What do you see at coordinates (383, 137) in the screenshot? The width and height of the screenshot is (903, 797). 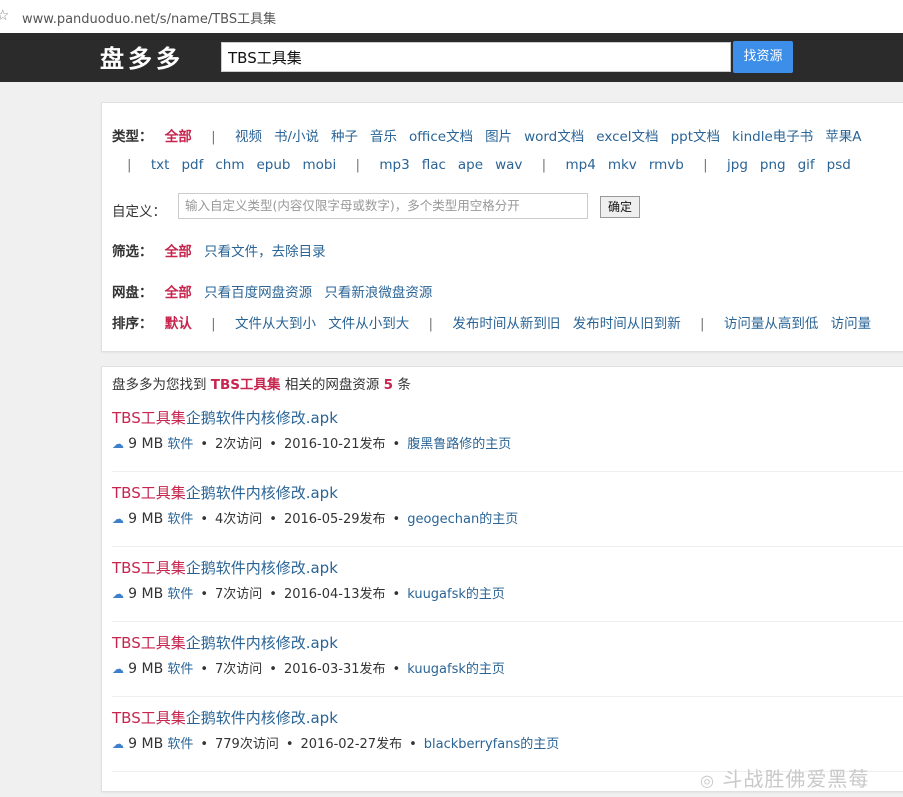 I see `type-link-r1-3: 音乐` at bounding box center [383, 137].